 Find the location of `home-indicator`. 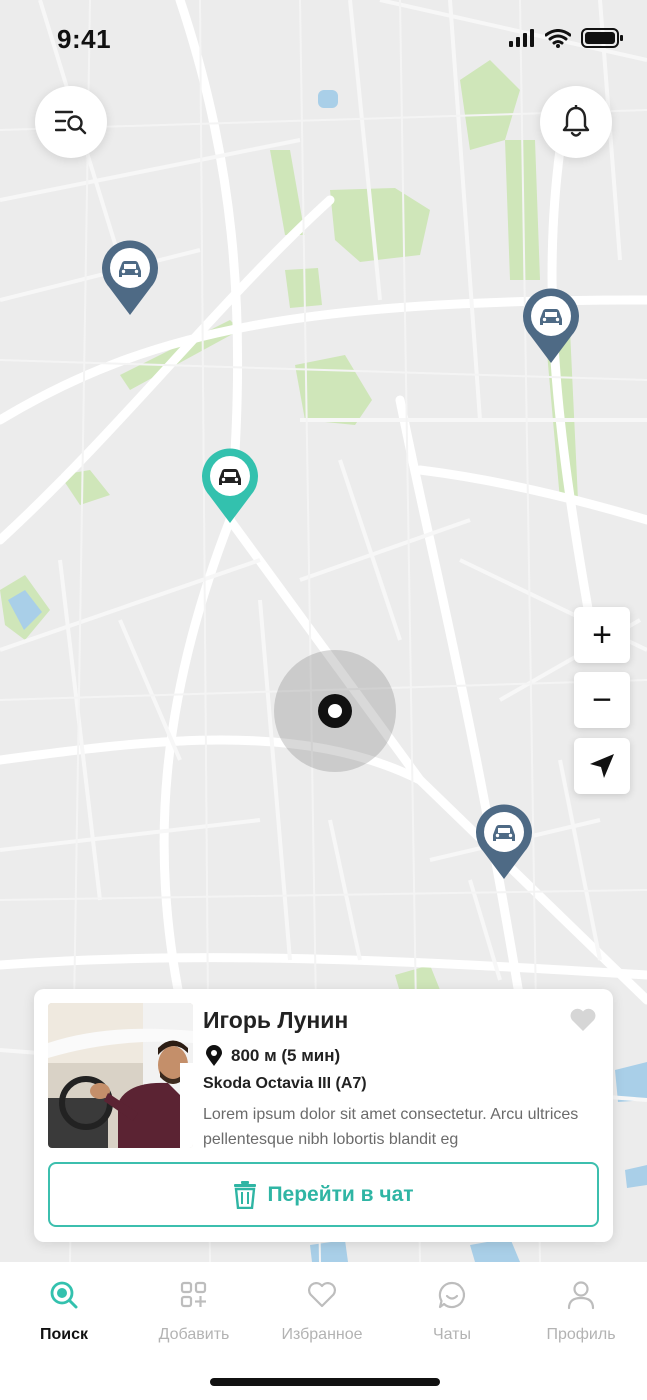

home-indicator is located at coordinates (325, 1382).